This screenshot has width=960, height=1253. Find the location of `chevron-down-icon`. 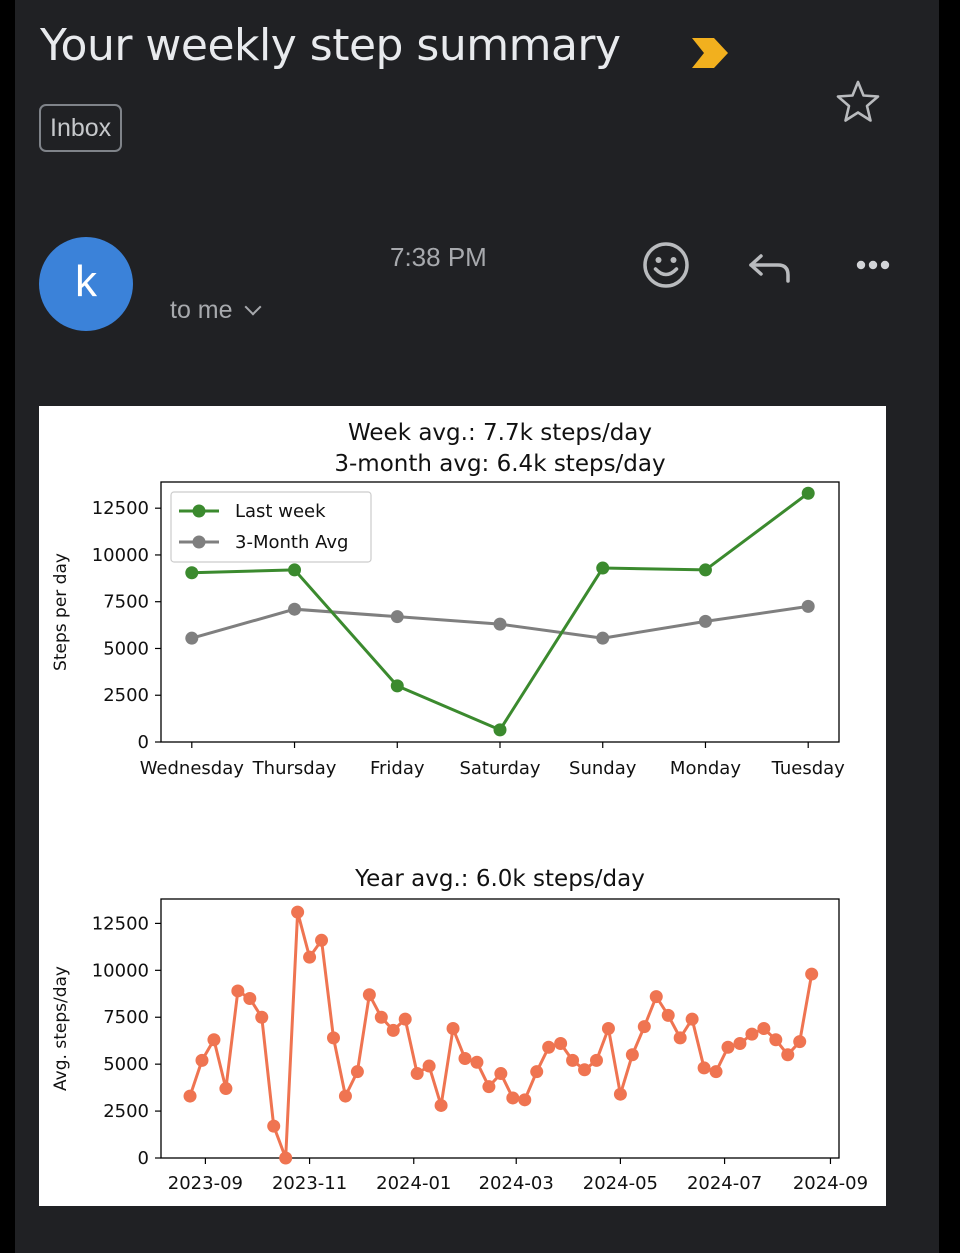

chevron-down-icon is located at coordinates (253, 307).